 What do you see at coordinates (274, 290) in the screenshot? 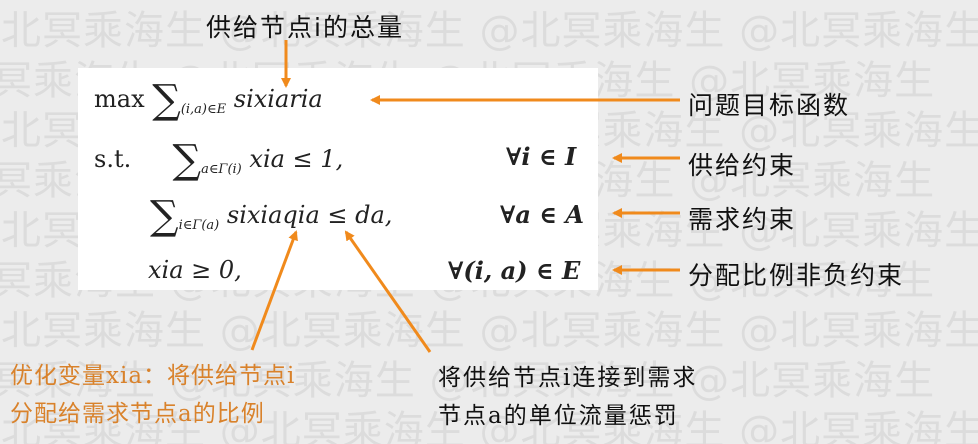
I see `arrow-x-var` at bounding box center [274, 290].